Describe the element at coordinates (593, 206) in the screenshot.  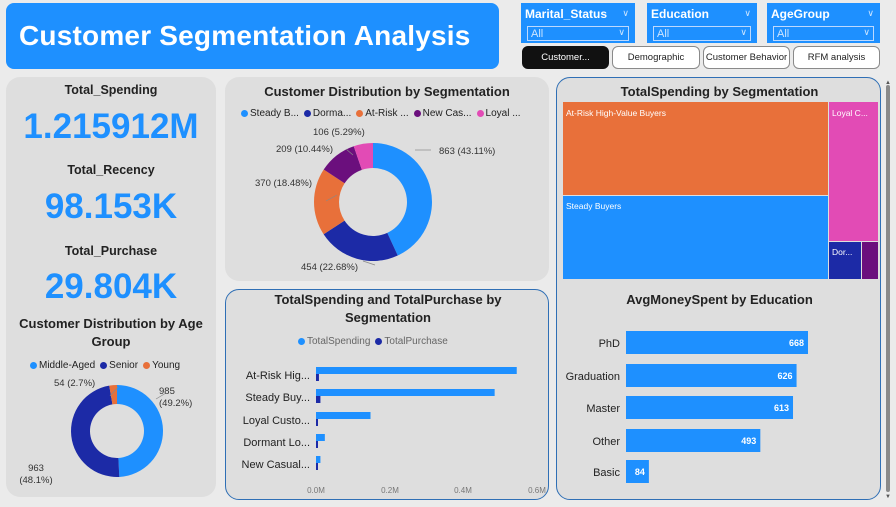
I see `treemap-label-steady: Steady Buyers` at that location.